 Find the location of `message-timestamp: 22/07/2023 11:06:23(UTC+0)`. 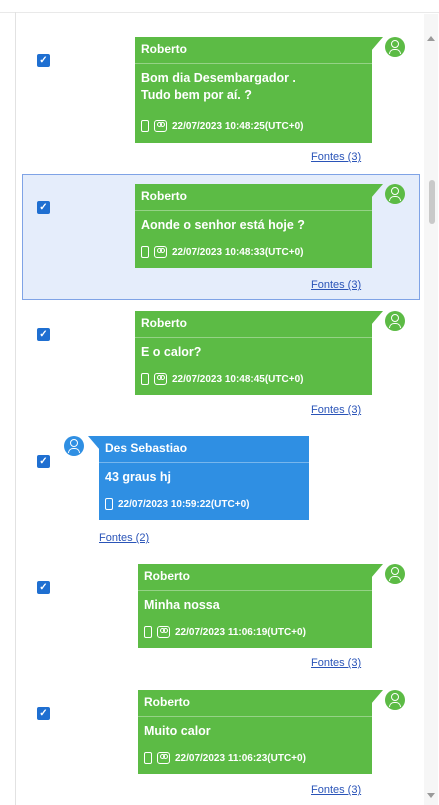

message-timestamp: 22/07/2023 11:06:23(UTC+0) is located at coordinates (240, 758).